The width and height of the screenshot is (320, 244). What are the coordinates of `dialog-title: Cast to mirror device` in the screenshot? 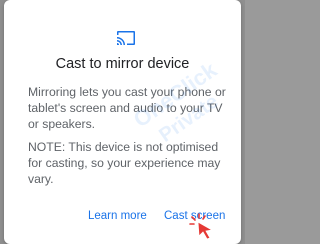 It's located at (122, 64).